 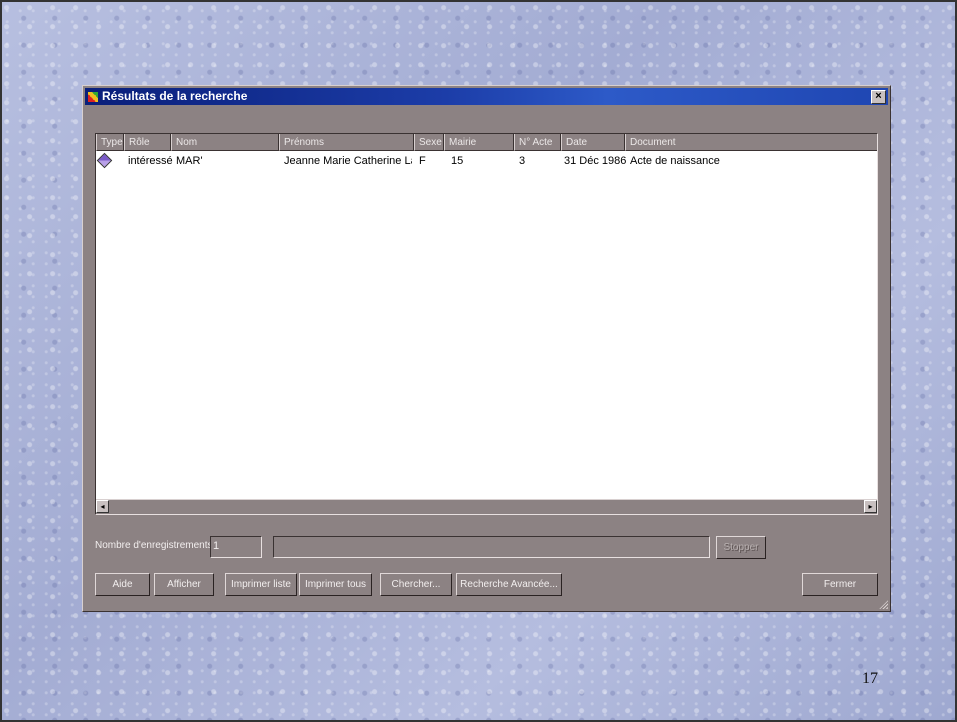 I want to click on close-dialog-button: Fermer, so click(x=840, y=584).